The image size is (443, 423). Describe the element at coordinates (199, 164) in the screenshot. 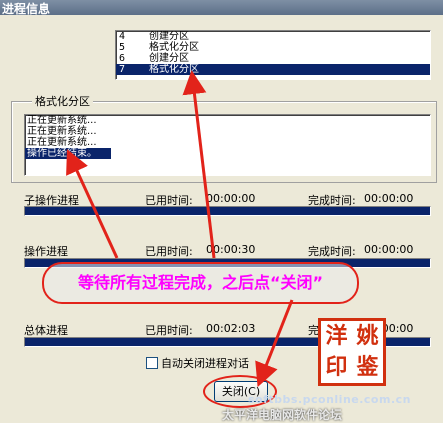

I see `arrow-to-operations` at that location.